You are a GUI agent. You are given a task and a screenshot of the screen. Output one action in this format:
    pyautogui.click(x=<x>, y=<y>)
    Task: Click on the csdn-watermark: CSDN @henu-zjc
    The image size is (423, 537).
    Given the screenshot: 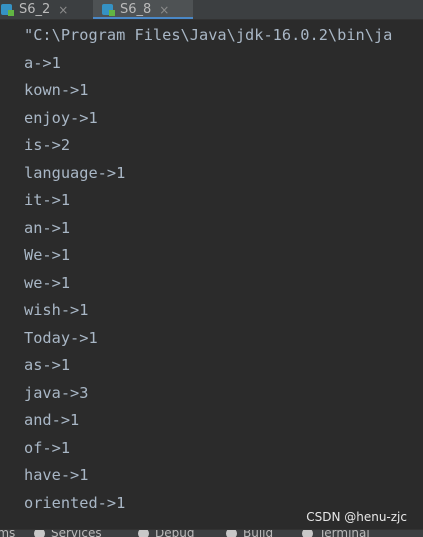 What is the action you would take?
    pyautogui.click(x=356, y=517)
    